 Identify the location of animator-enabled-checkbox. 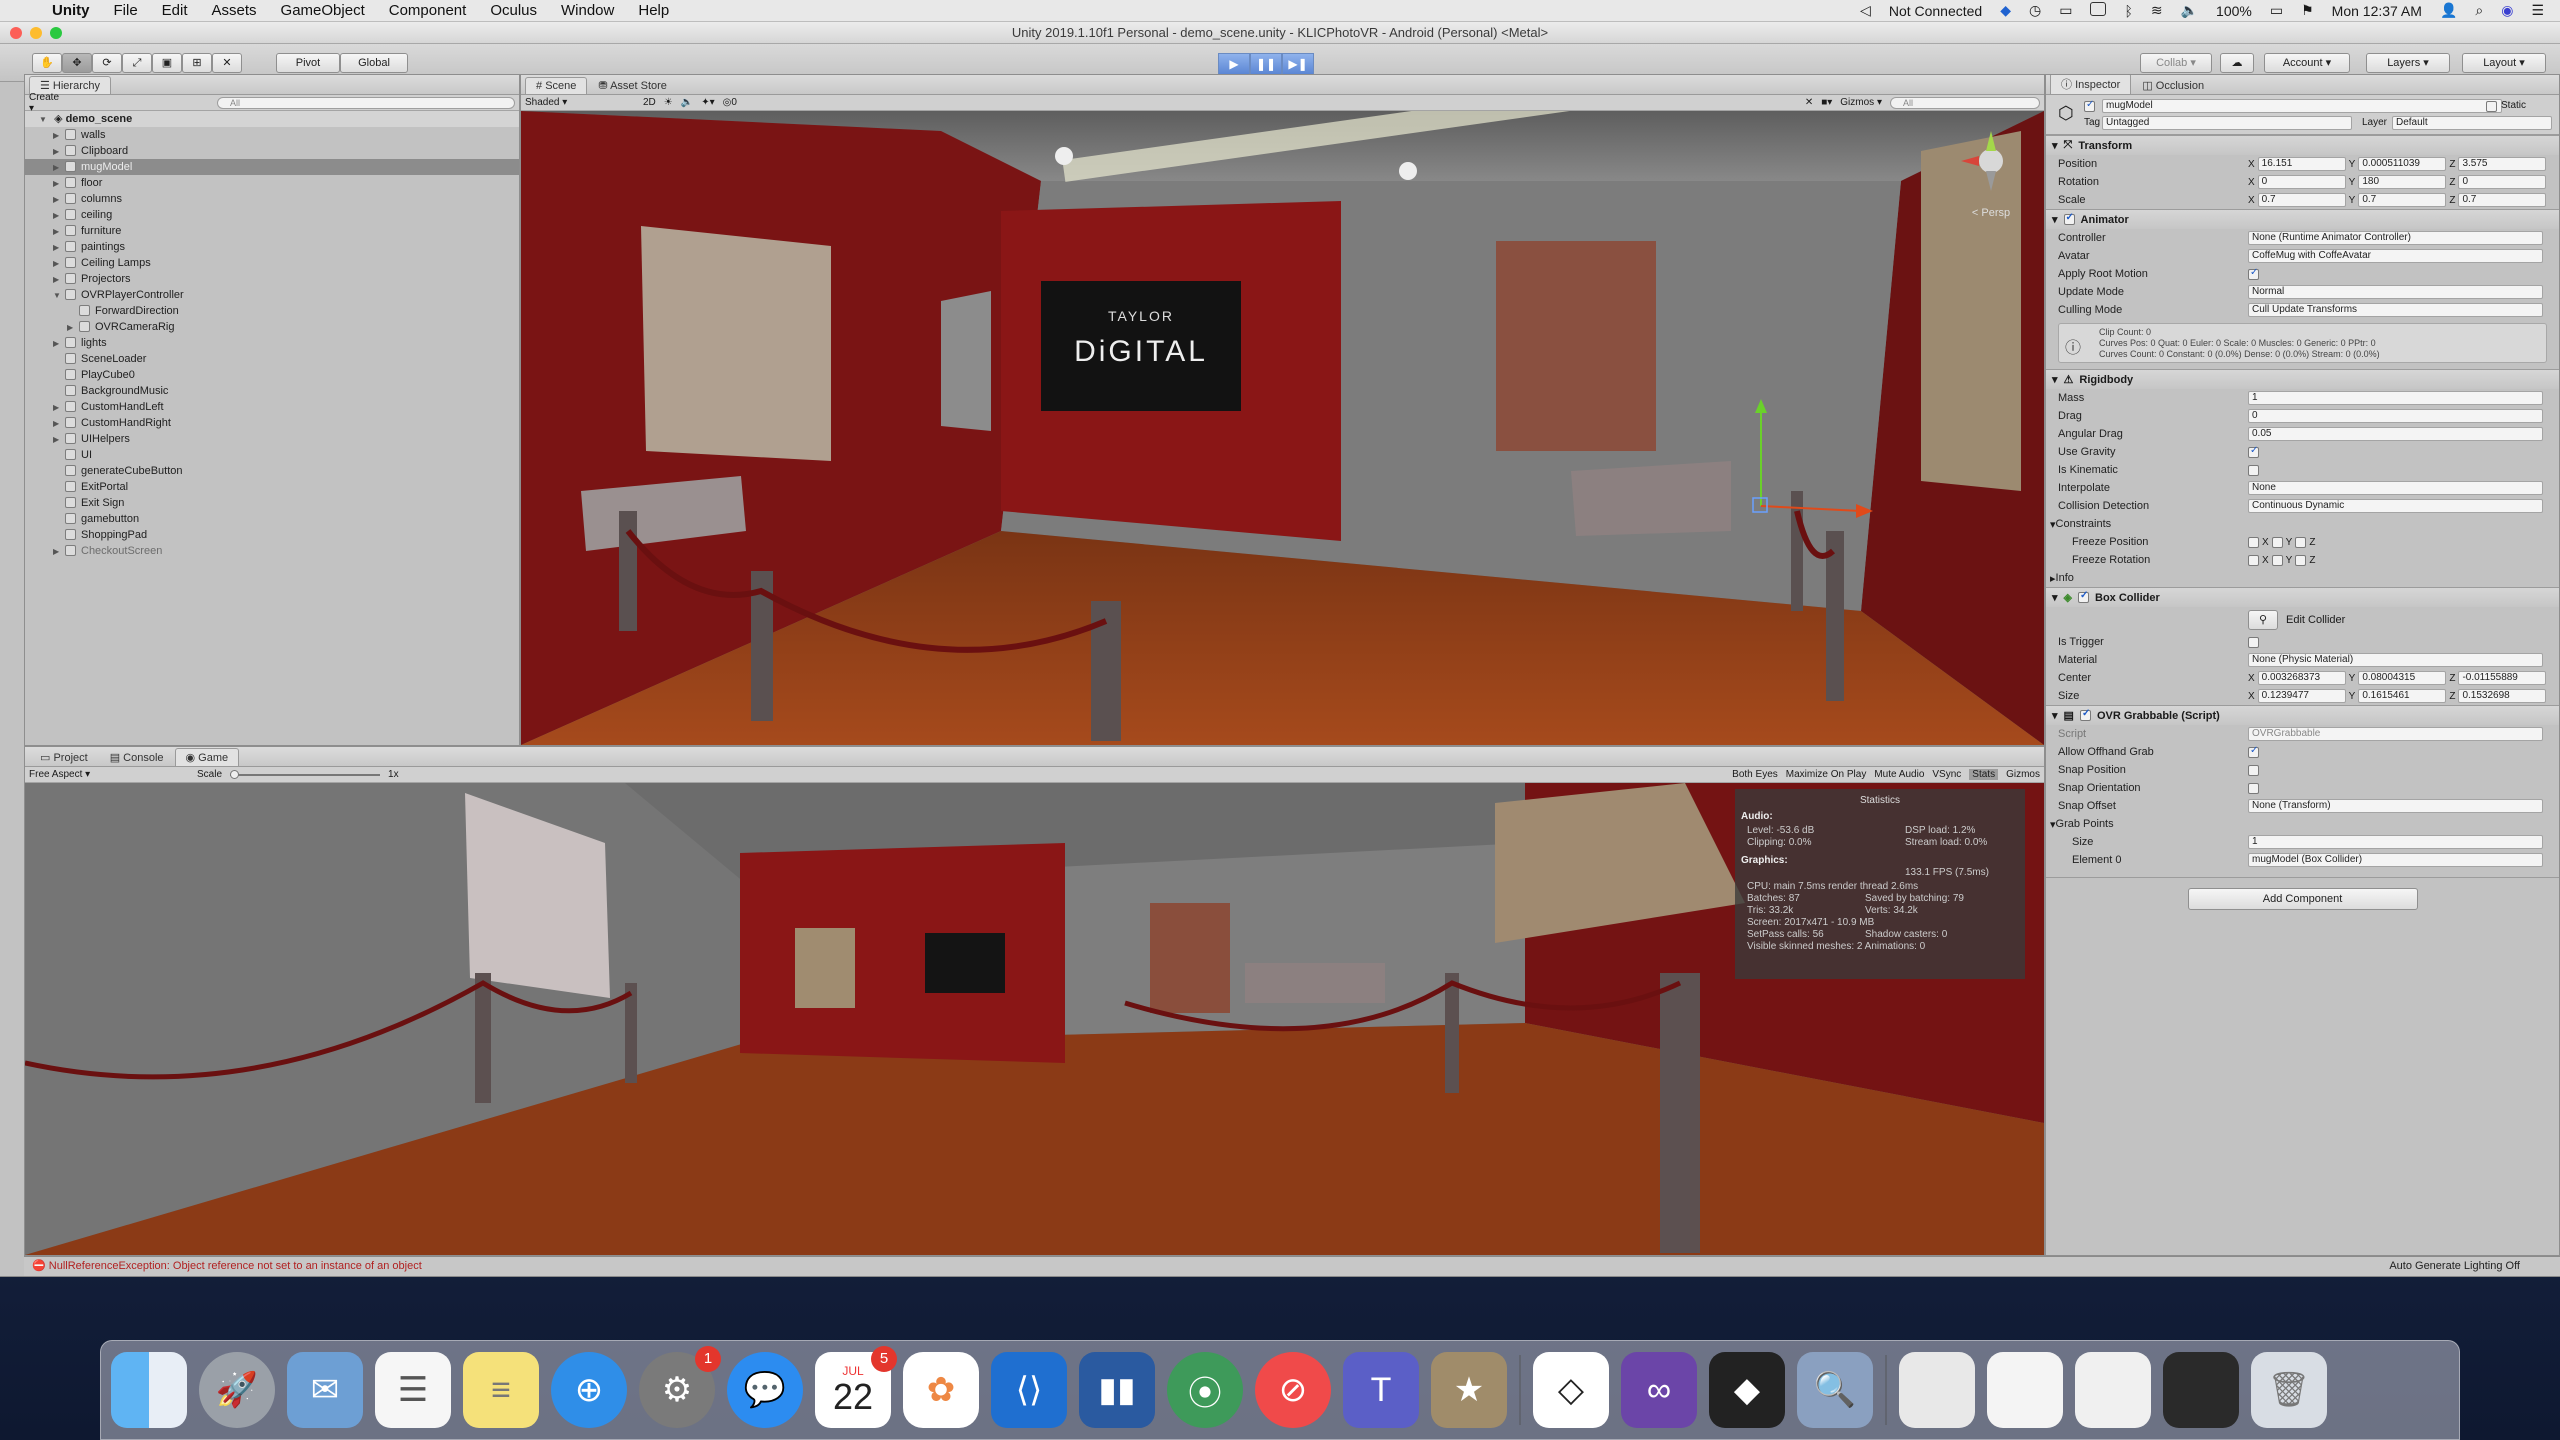
(2069, 218).